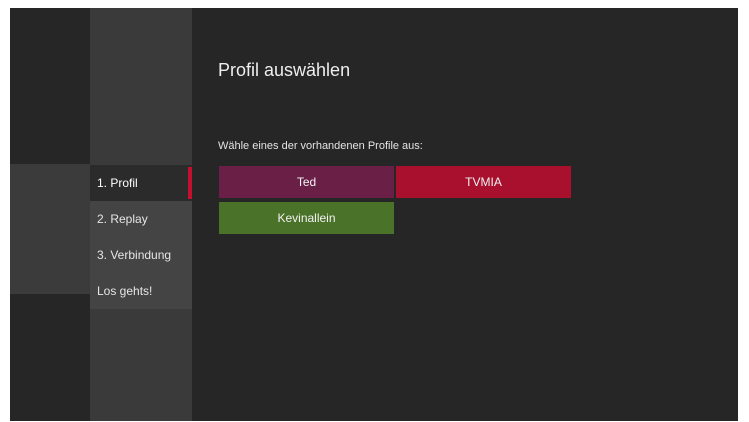 The width and height of the screenshot is (749, 422). What do you see at coordinates (284, 70) in the screenshot?
I see `page-title: Profil auswählen` at bounding box center [284, 70].